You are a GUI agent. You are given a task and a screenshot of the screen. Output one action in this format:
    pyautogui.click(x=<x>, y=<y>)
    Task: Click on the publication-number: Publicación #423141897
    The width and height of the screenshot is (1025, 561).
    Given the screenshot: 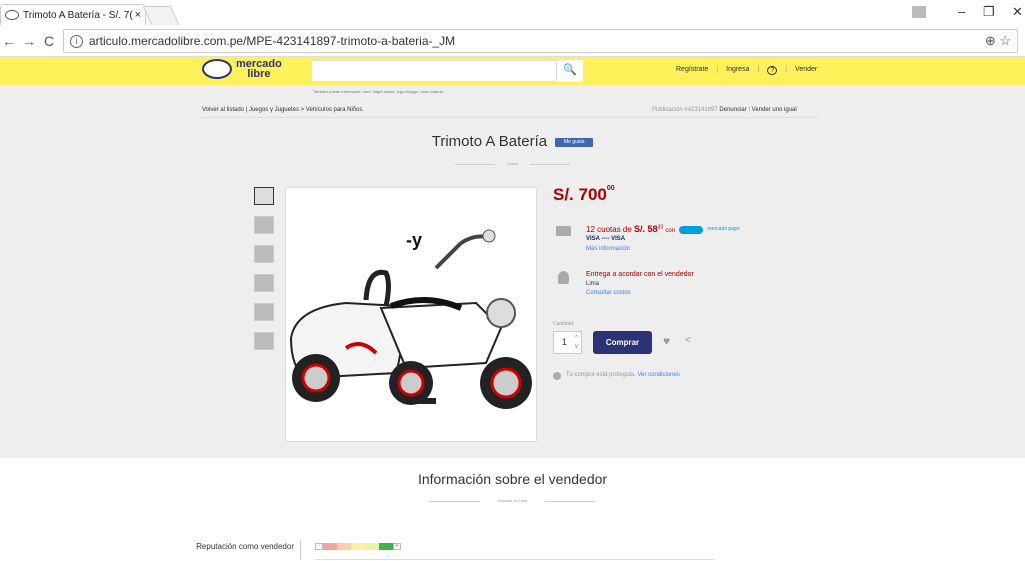 What is the action you would take?
    pyautogui.click(x=685, y=110)
    